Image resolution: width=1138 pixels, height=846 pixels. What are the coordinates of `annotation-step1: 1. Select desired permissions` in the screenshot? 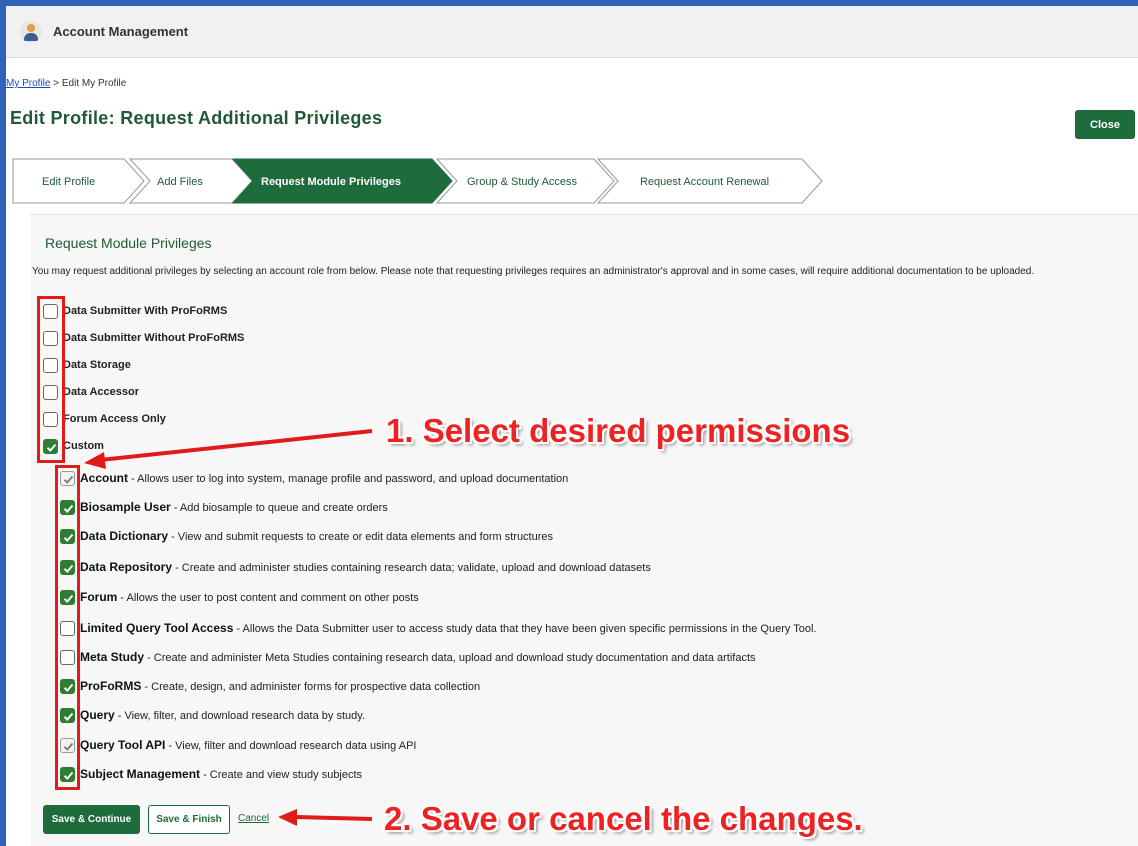 It's located at (618, 430).